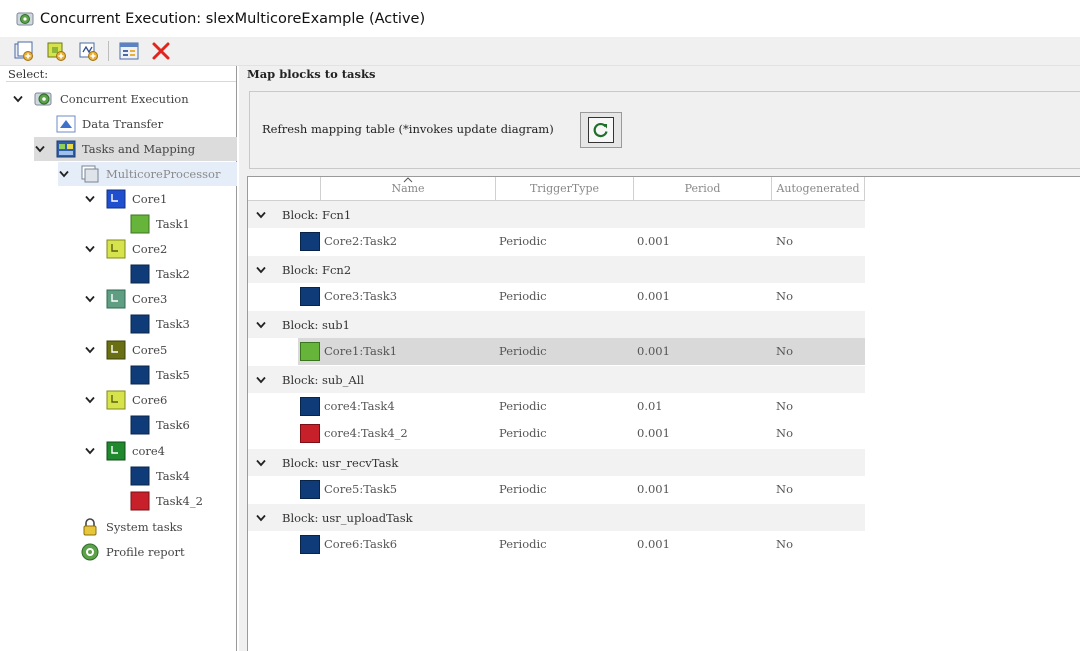 The width and height of the screenshot is (1080, 651). What do you see at coordinates (121, 74) in the screenshot?
I see `select-header: Select:` at bounding box center [121, 74].